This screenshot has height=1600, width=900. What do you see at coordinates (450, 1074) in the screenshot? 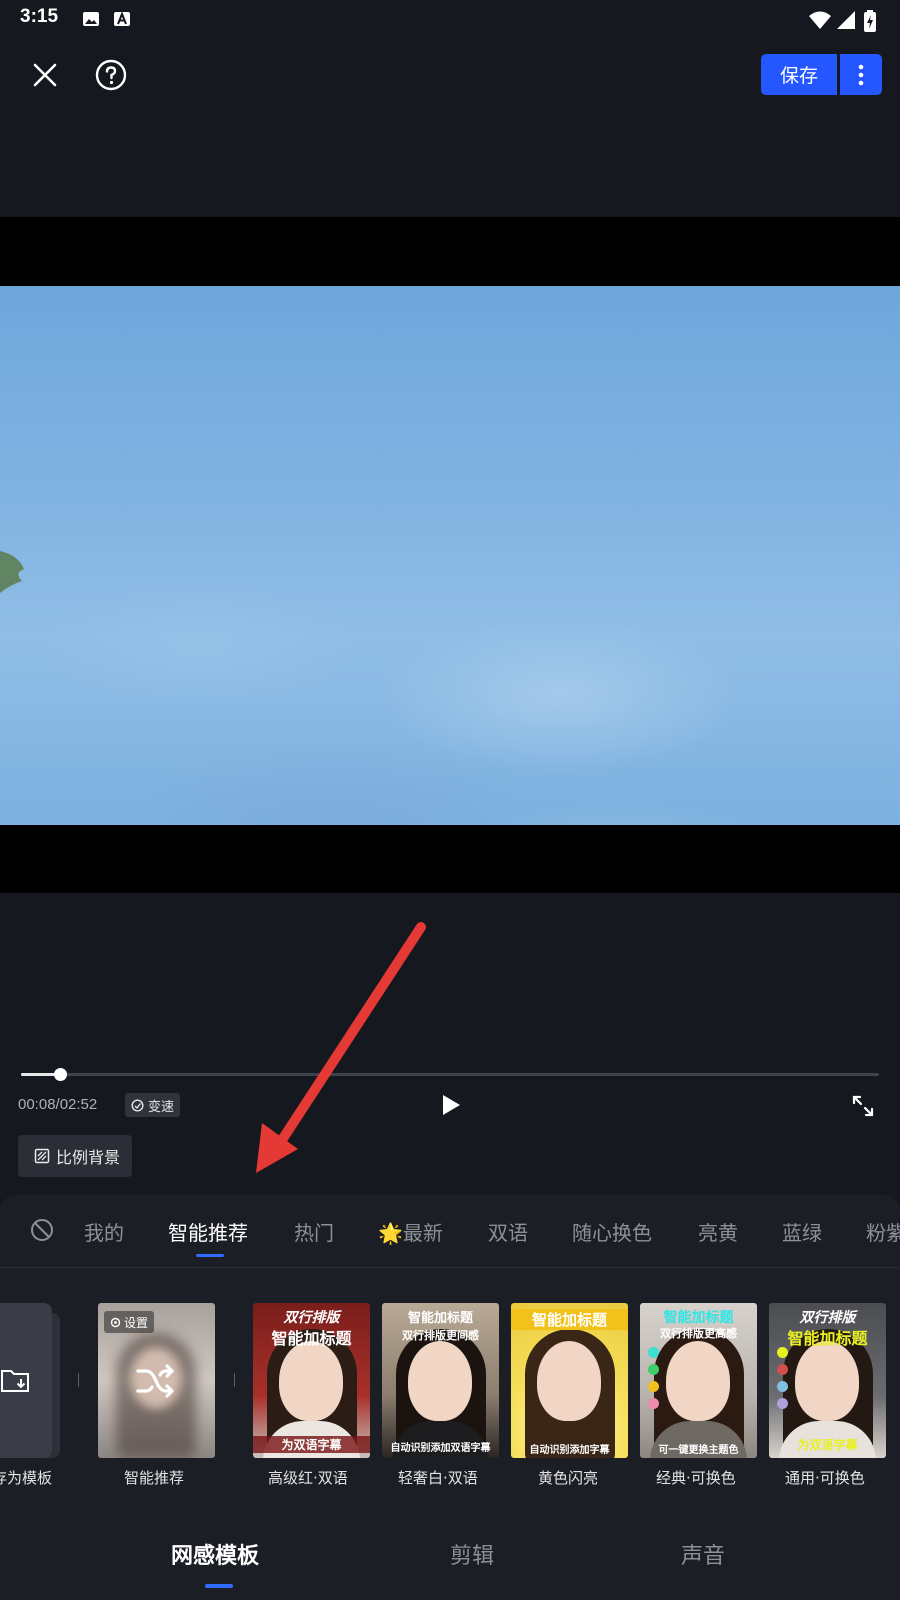
I see `playback-progress-bar` at bounding box center [450, 1074].